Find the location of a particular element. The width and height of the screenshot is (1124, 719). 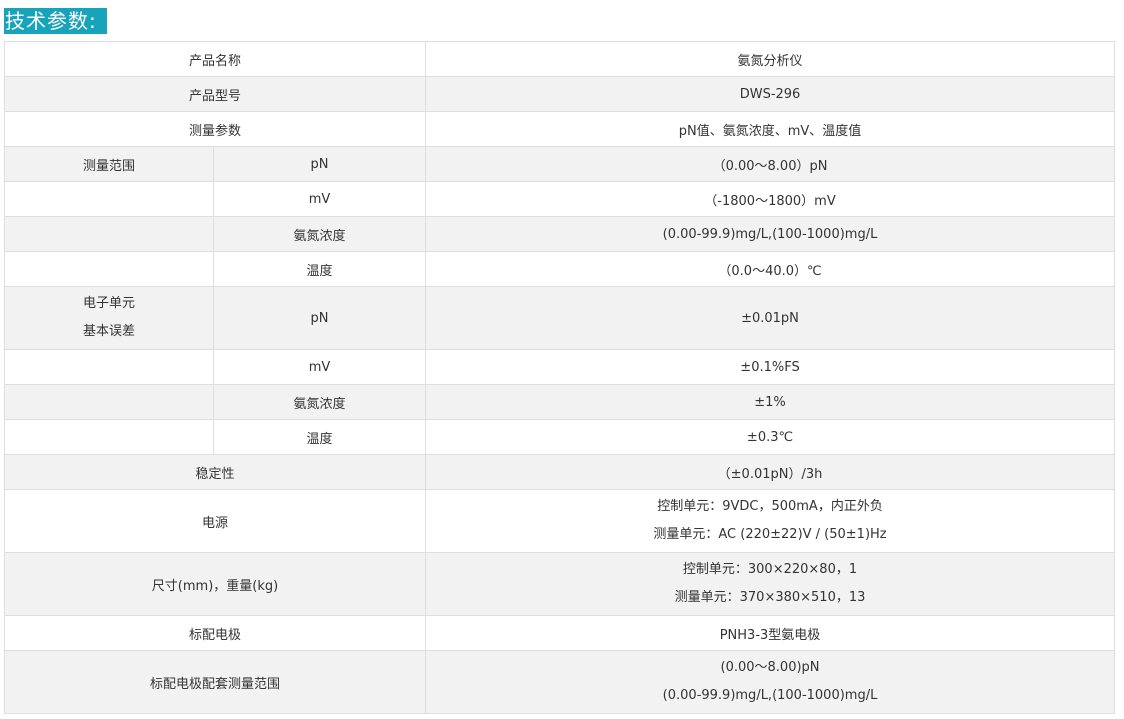

row-value: （-1800～1800）mV is located at coordinates (770, 199).